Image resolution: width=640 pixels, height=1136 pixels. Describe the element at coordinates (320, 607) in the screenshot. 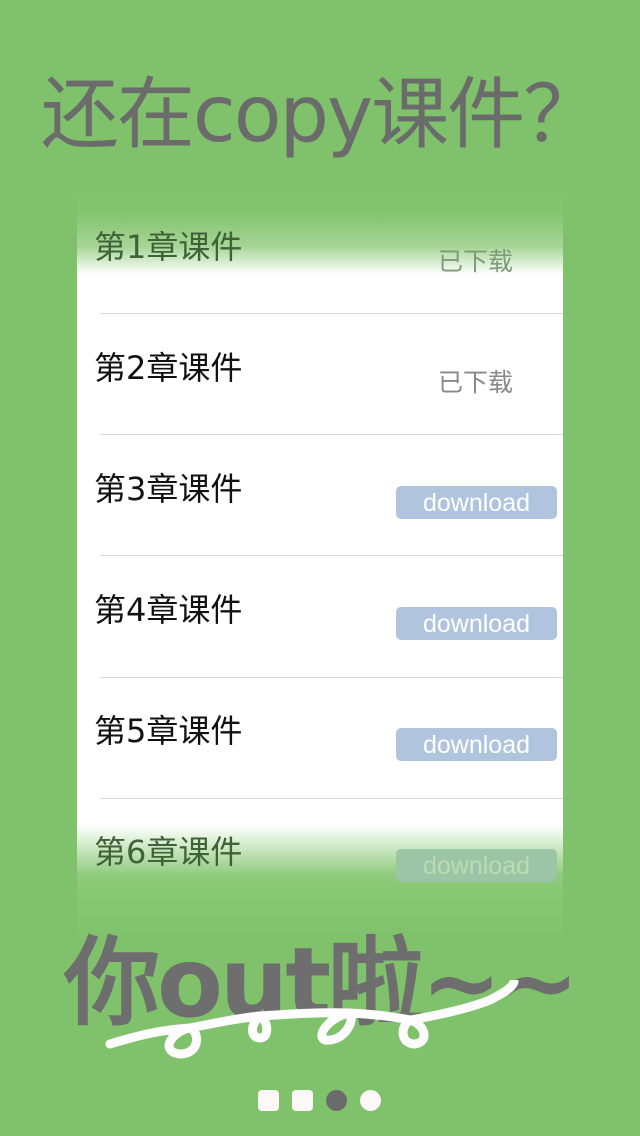

I see `list-item: 第4章课件 download` at that location.